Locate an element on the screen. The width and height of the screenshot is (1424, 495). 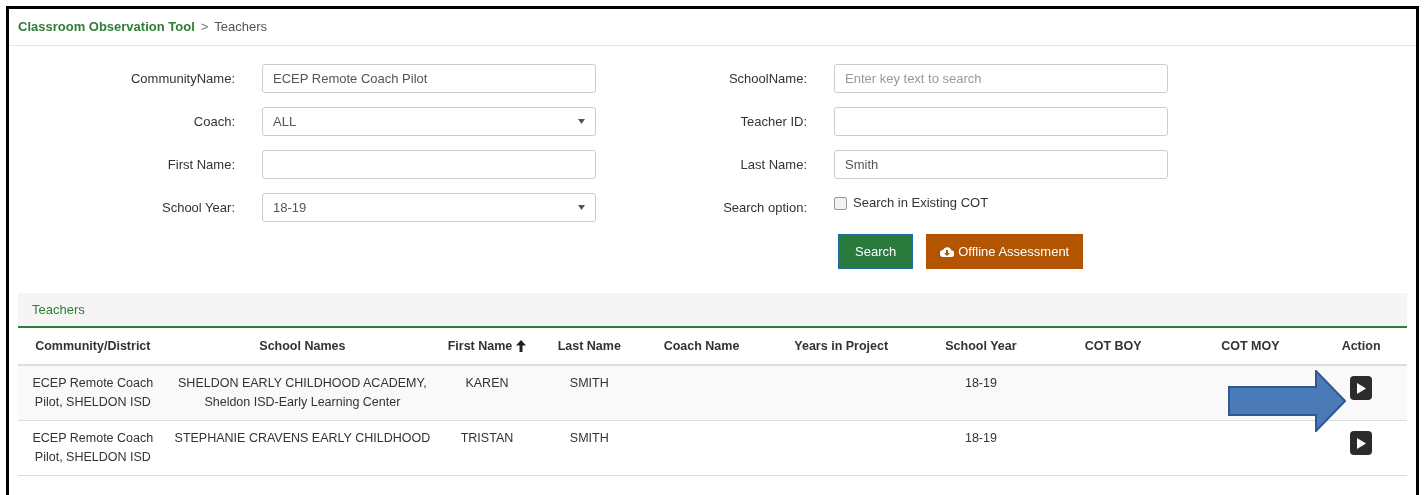
dropdown-field: 18-19 is located at coordinates (429, 207).